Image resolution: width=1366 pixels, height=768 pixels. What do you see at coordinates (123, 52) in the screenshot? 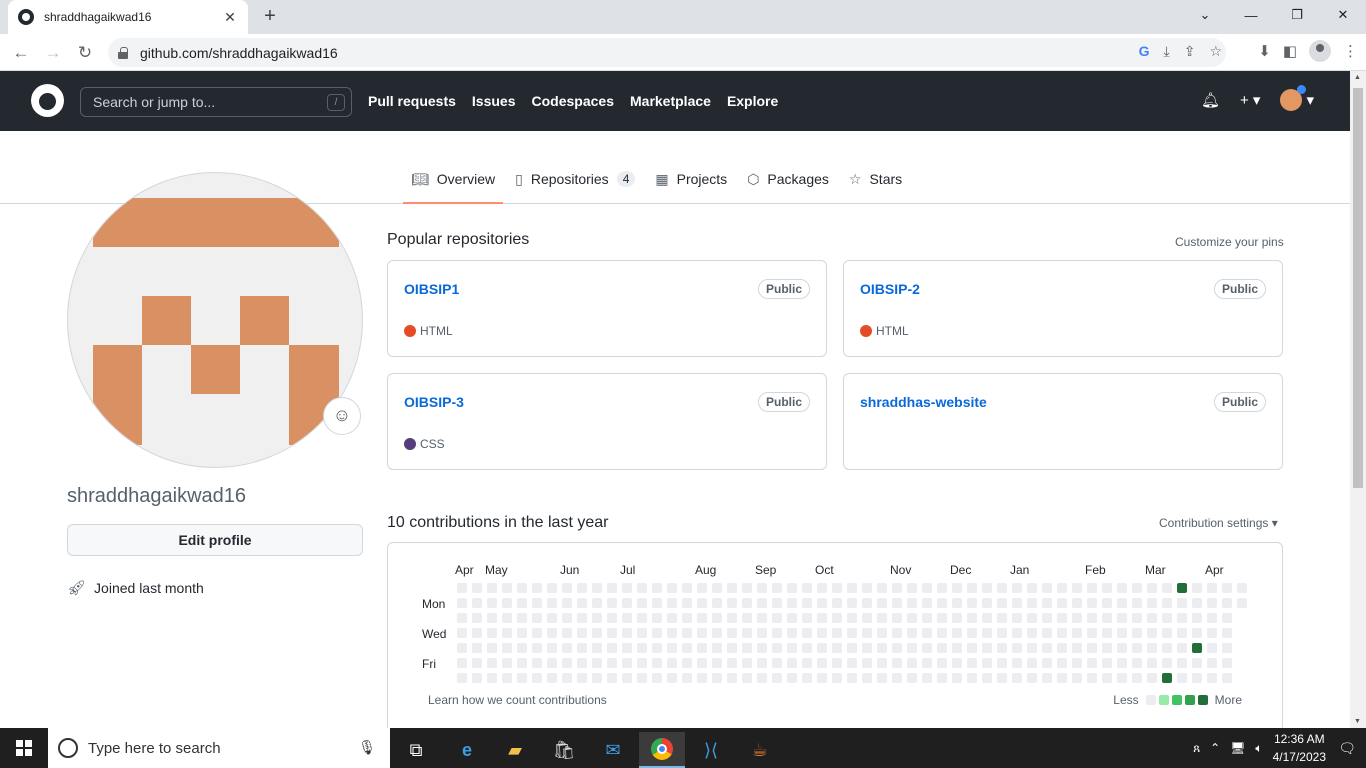
I see `lock-icon` at bounding box center [123, 52].